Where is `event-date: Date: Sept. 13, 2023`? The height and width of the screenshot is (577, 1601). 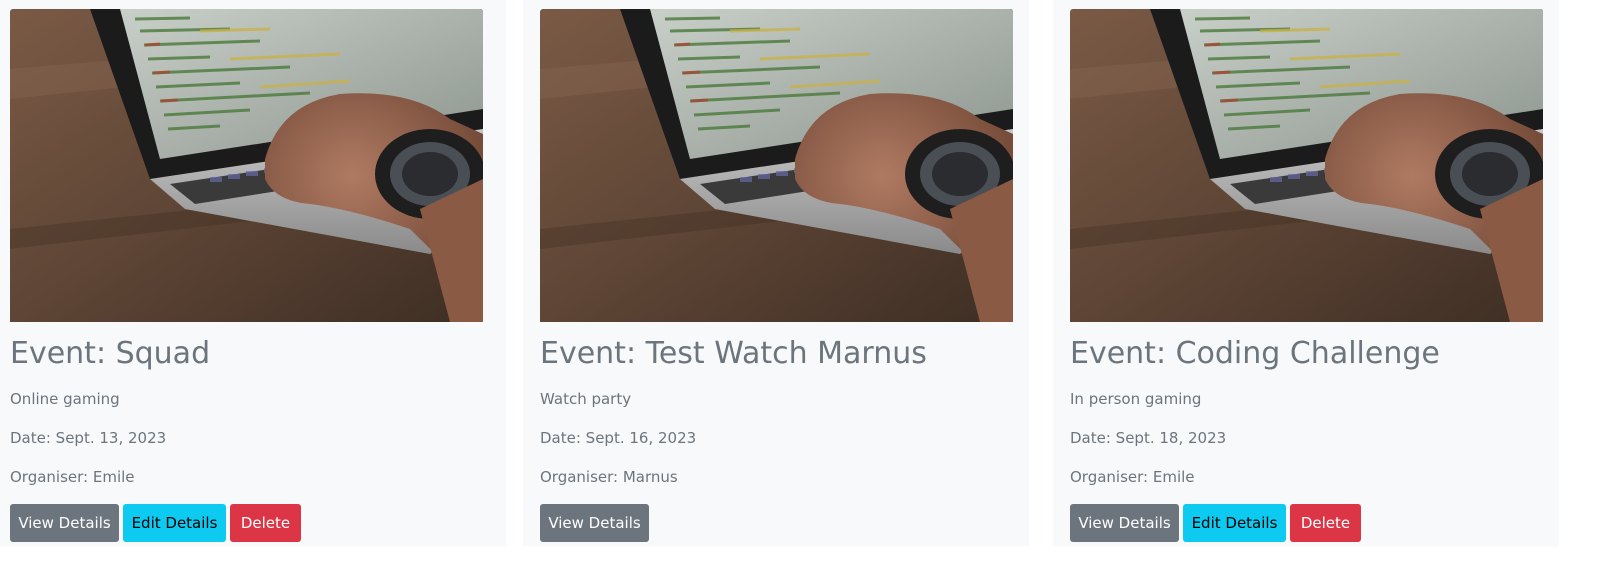
event-date: Date: Sept. 13, 2023 is located at coordinates (88, 438).